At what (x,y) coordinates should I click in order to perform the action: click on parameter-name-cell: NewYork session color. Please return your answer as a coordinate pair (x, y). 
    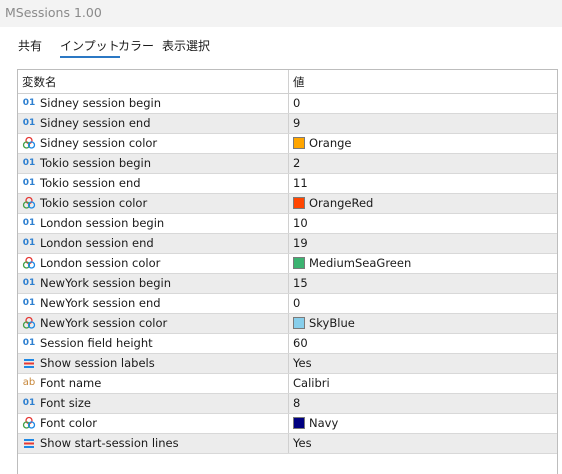
    Looking at the image, I should click on (154, 323).